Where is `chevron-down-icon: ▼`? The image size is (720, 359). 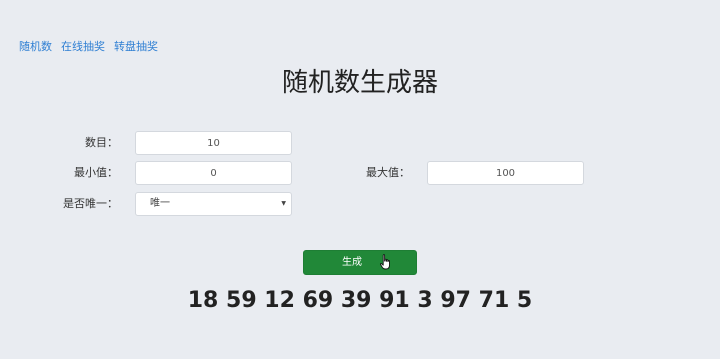 chevron-down-icon: ▼ is located at coordinates (283, 203).